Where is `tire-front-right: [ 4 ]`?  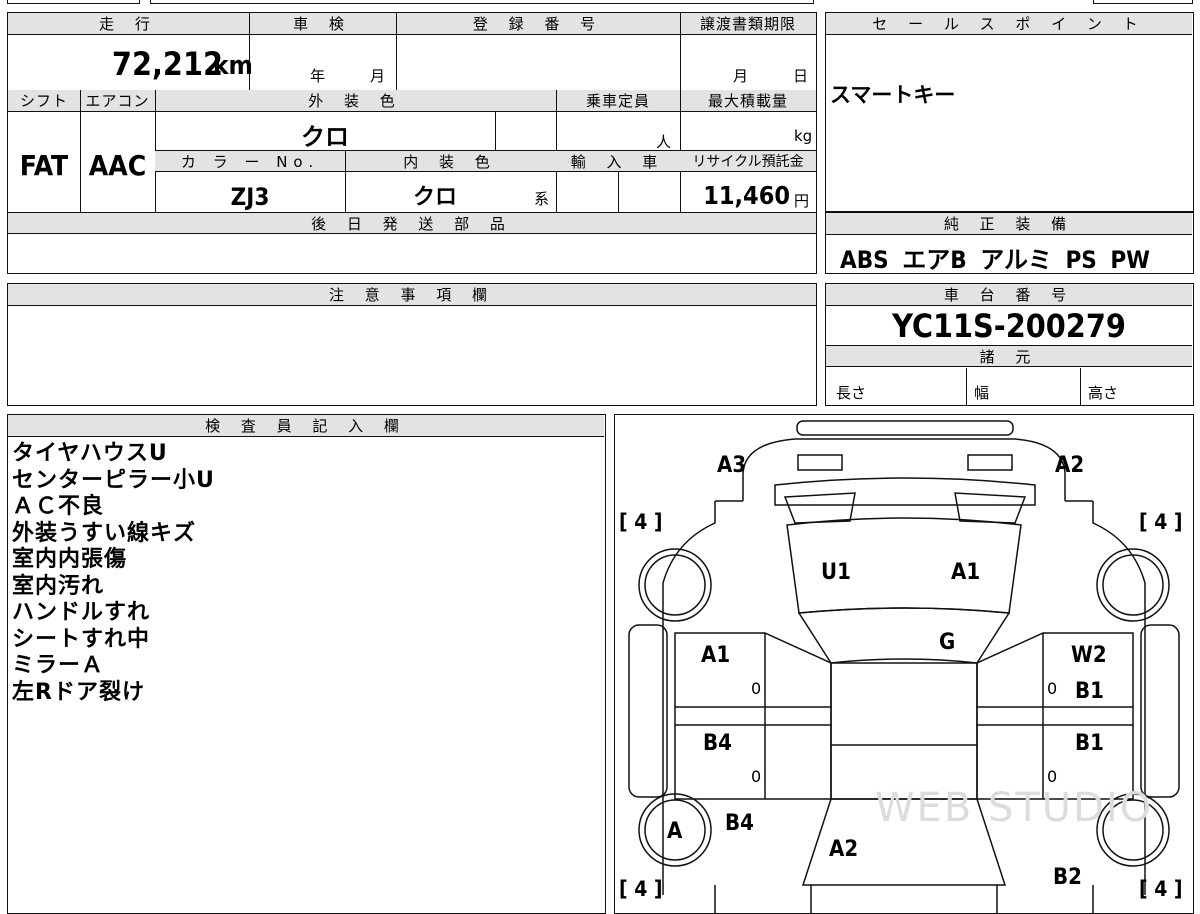 tire-front-right: [ 4 ] is located at coordinates (1161, 522).